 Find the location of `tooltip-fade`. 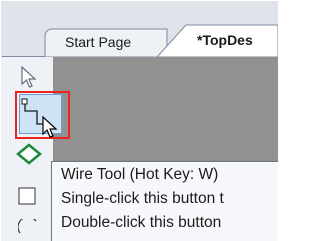

tooltip-fade is located at coordinates (266, 201).